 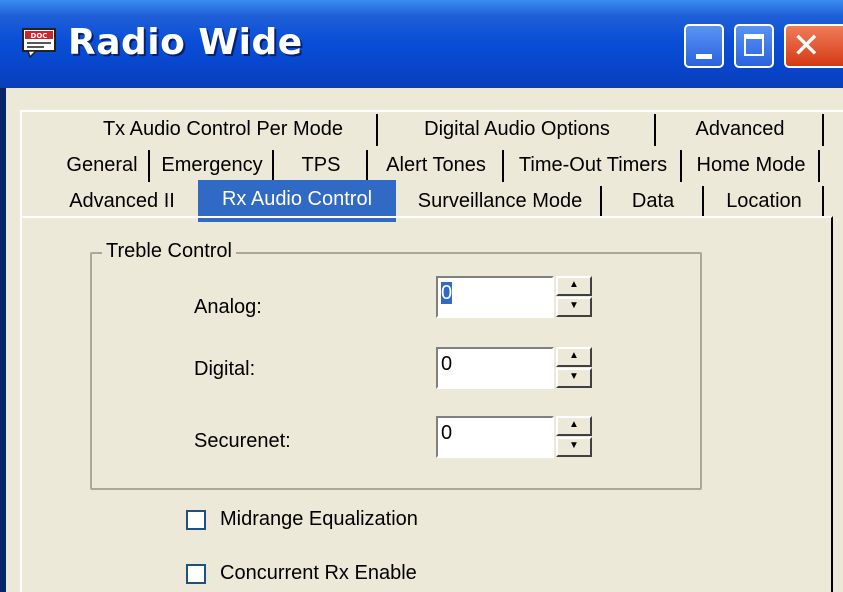 I want to click on securenet-spin-up-button: ▲, so click(x=574, y=426).